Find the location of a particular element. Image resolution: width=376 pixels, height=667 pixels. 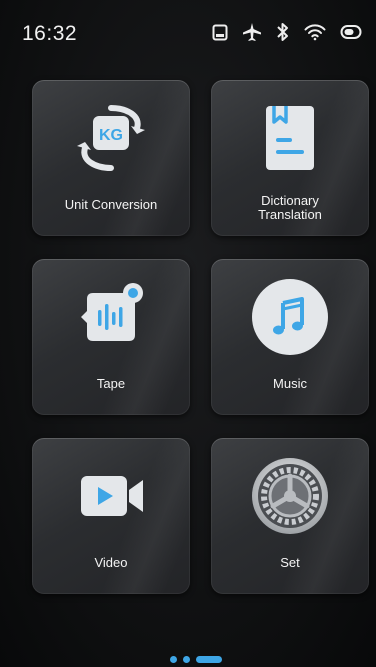

kg-conversion-icon: KG is located at coordinates (111, 138).